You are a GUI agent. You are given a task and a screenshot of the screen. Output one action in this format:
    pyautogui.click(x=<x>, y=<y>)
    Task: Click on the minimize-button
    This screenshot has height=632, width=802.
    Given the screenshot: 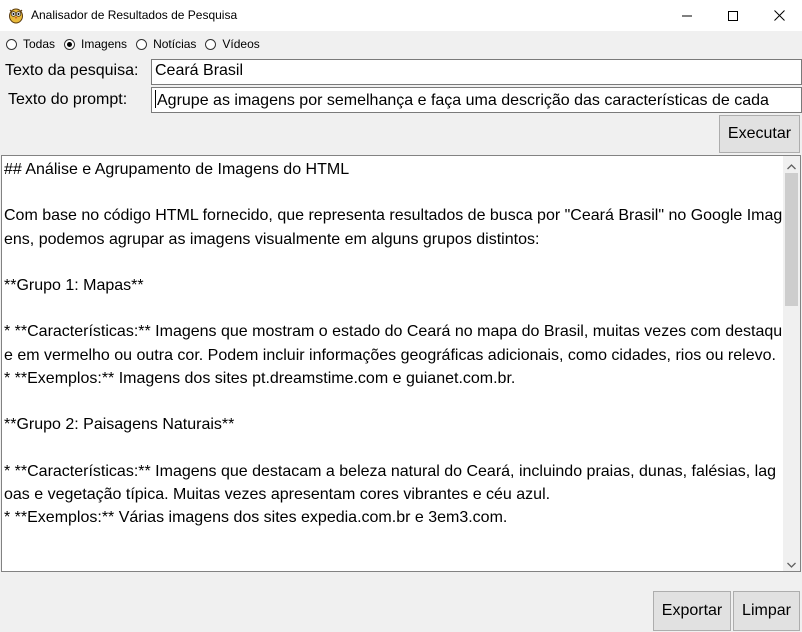 What is the action you would take?
    pyautogui.click(x=687, y=15)
    